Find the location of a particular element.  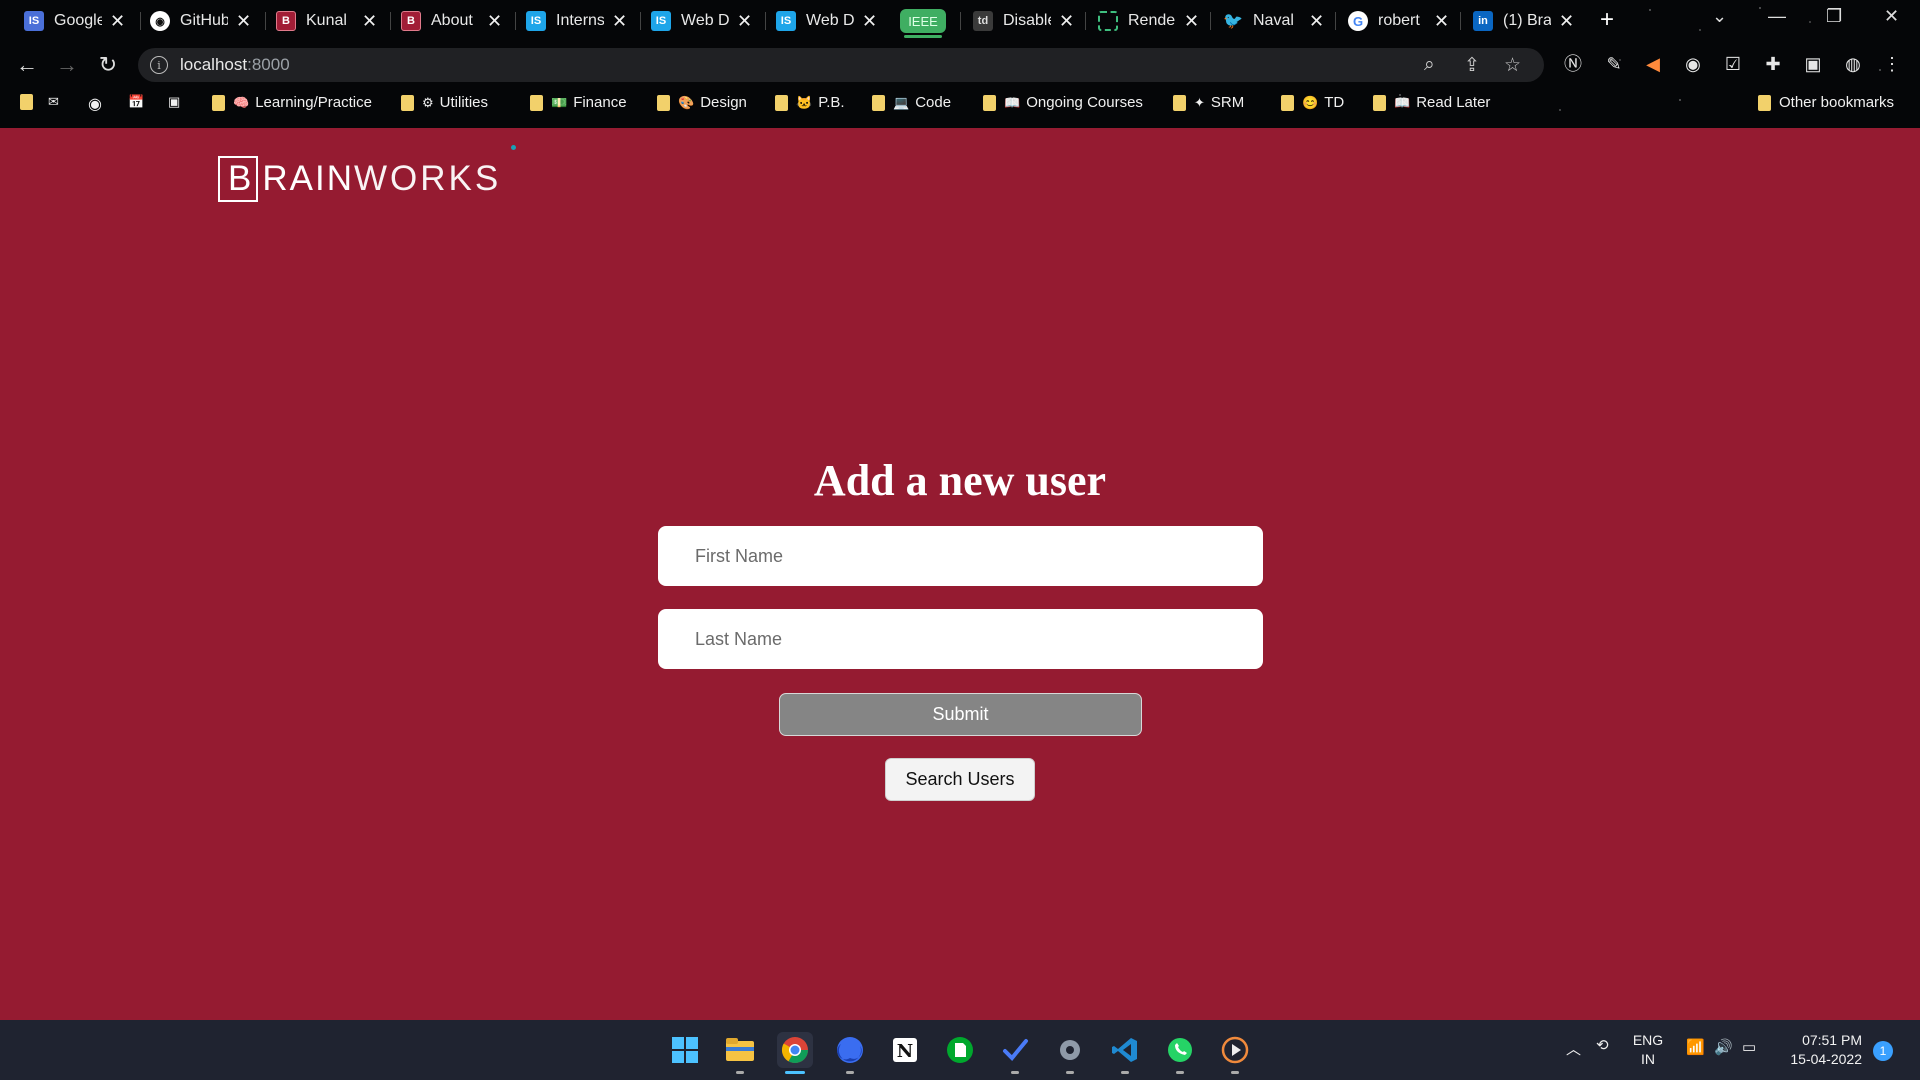

side-panel-icon: ▣ is located at coordinates (1813, 64).